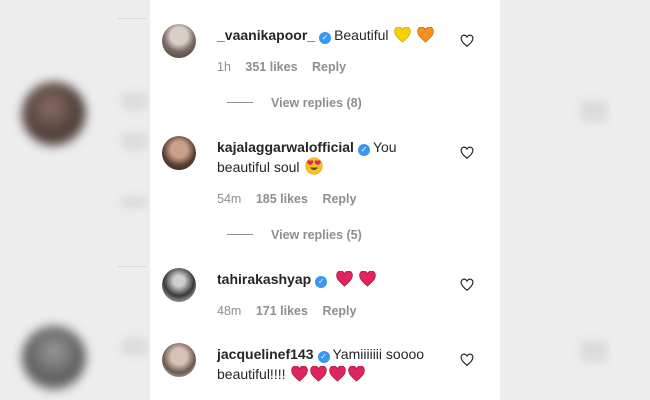  What do you see at coordinates (266, 35) in the screenshot?
I see `username: _vaanikapoor_` at bounding box center [266, 35].